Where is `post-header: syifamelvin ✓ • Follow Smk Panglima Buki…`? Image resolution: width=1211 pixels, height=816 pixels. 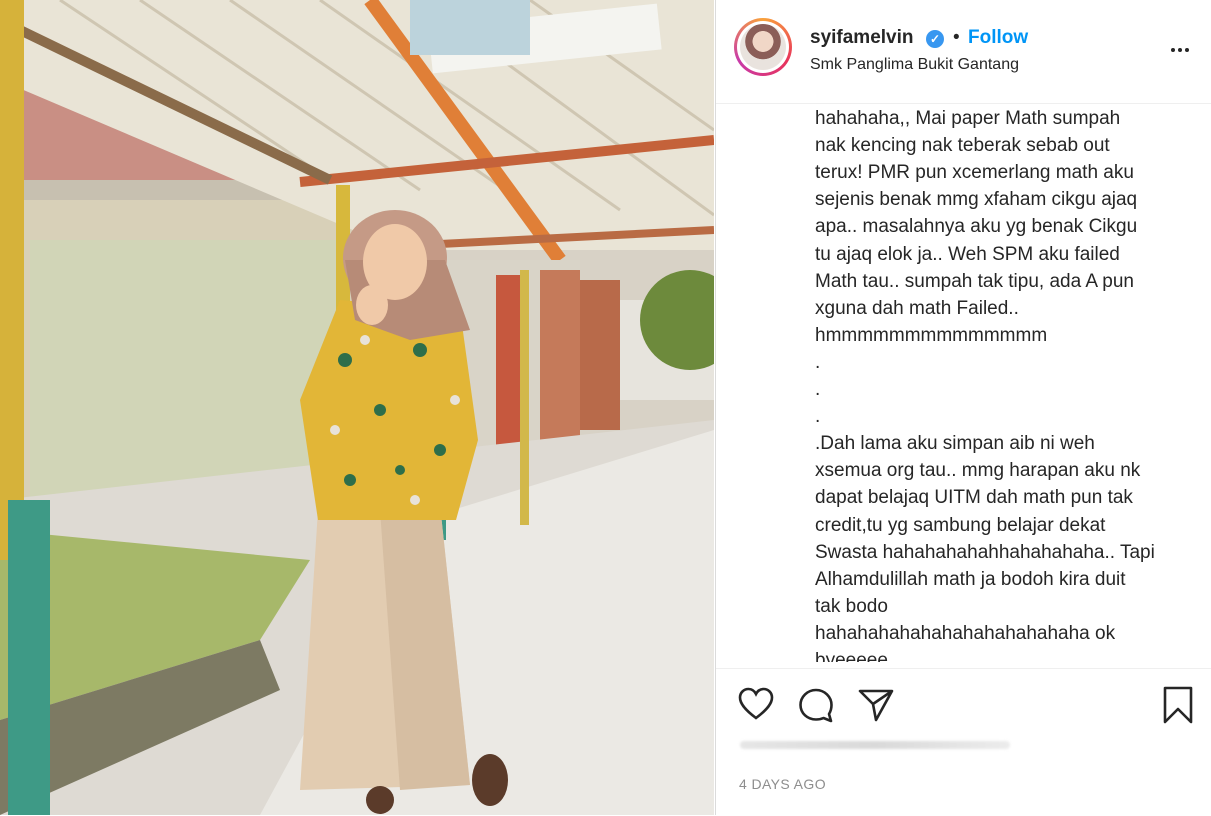 post-header: syifamelvin ✓ • Follow Smk Panglima Buki… is located at coordinates (963, 52).